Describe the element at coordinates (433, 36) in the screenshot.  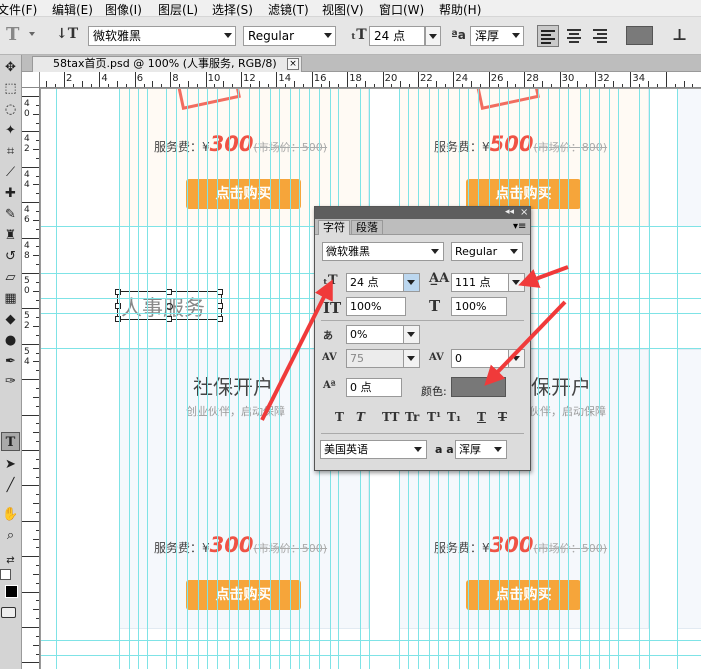
I see `font-size-dropdown` at that location.